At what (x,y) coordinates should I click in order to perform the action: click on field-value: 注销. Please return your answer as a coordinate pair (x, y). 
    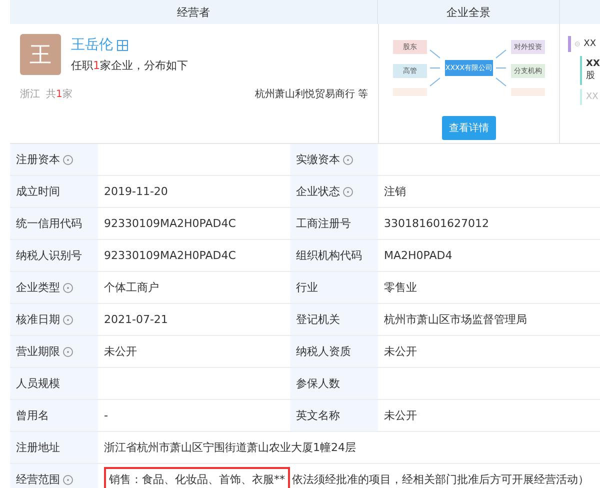
    Looking at the image, I should click on (395, 191).